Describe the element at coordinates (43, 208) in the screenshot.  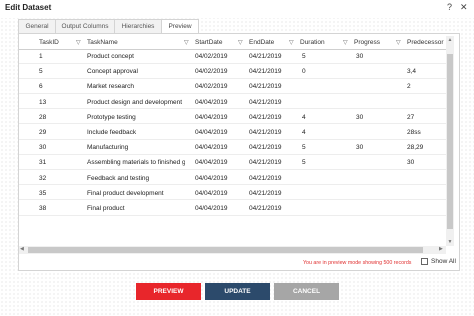
I see `cell-taskid: 38` at that location.